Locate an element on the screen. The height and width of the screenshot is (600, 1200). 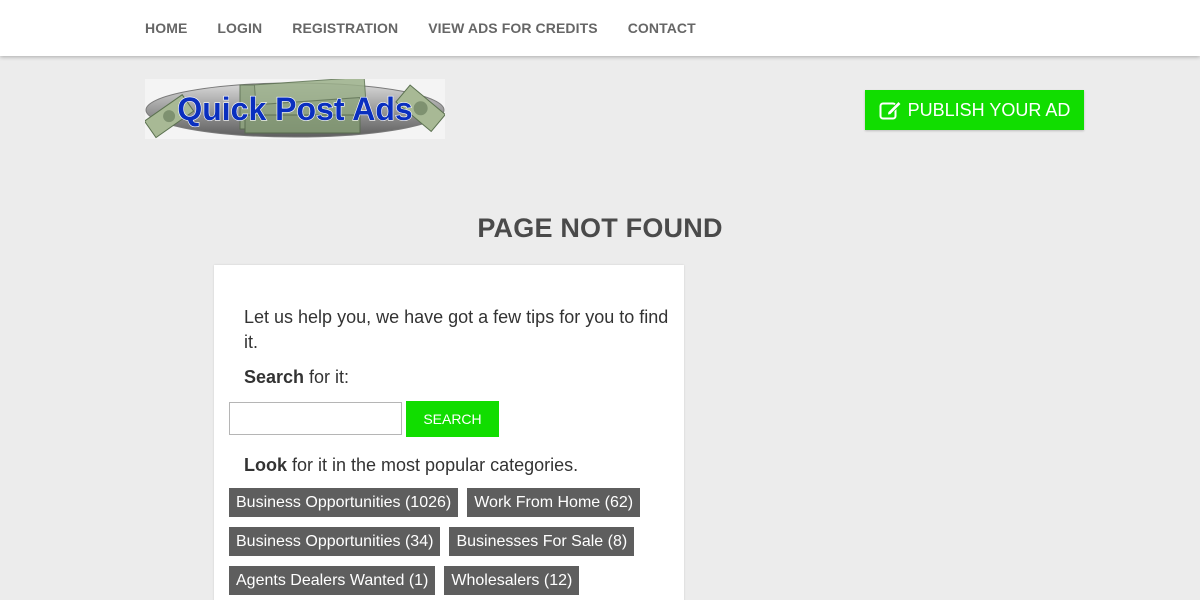
search-hint: Search for it: is located at coordinates (296, 377).